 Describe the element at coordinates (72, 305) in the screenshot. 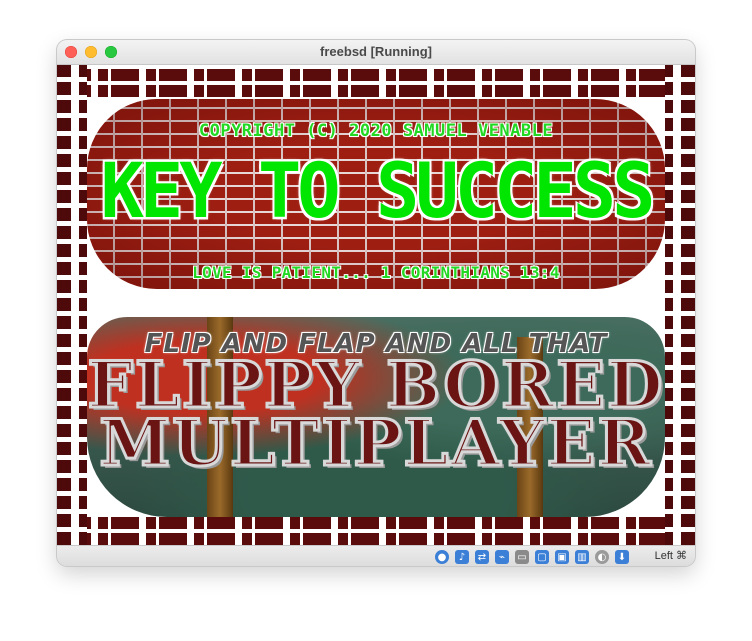

I see `brick-frame-left` at that location.